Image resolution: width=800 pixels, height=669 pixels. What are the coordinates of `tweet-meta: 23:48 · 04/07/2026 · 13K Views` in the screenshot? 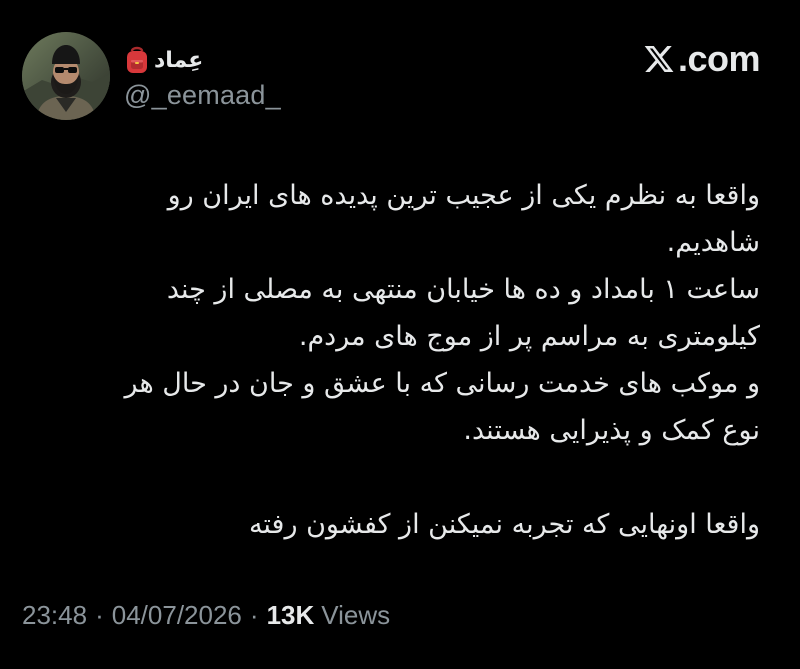 It's located at (206, 615).